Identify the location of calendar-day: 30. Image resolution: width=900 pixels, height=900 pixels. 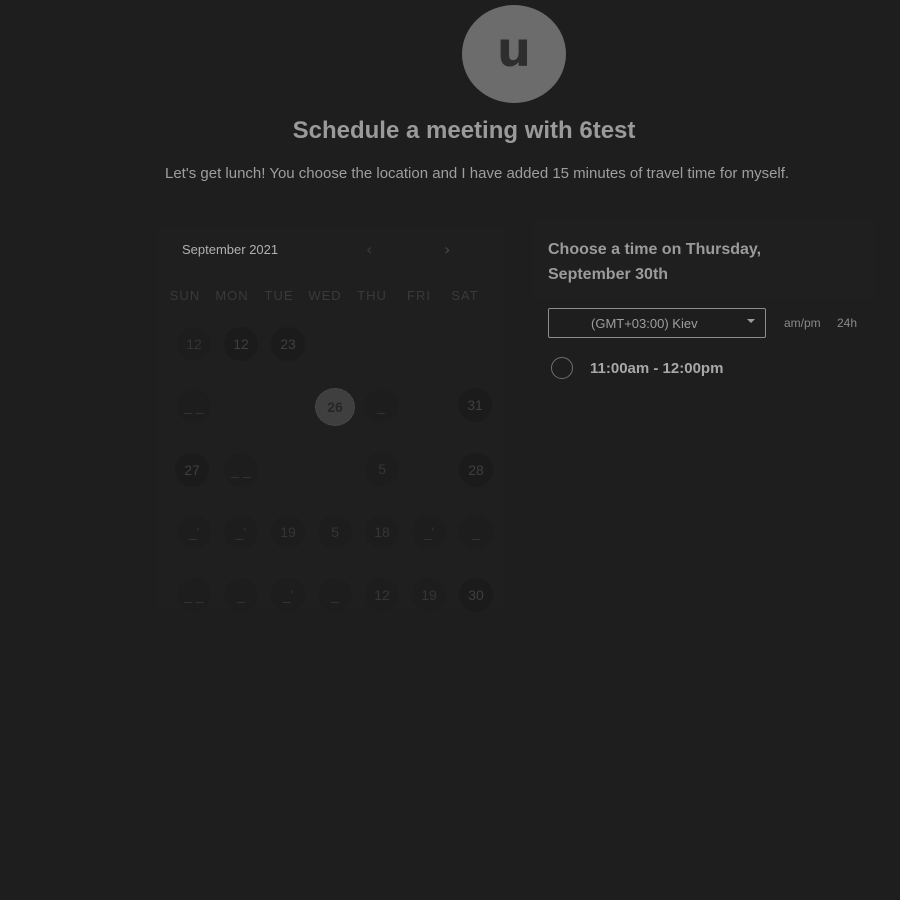
(476, 595).